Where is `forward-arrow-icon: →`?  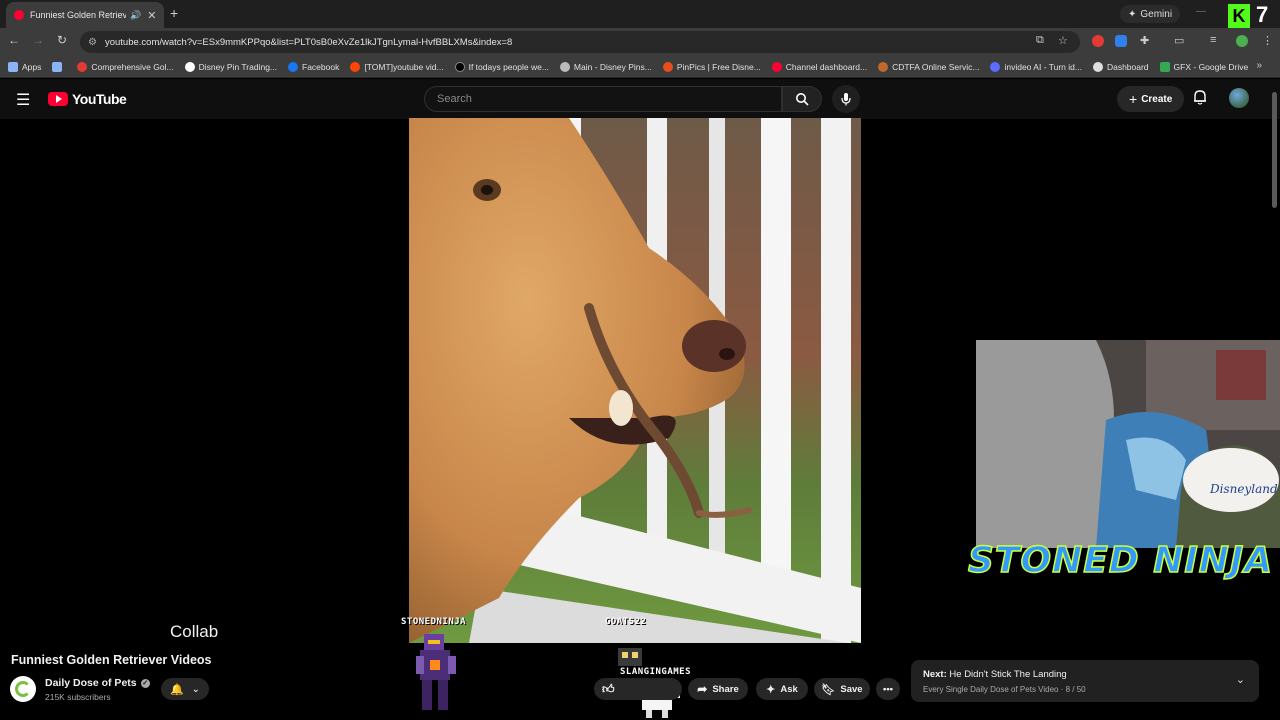 forward-arrow-icon: → is located at coordinates (38, 40).